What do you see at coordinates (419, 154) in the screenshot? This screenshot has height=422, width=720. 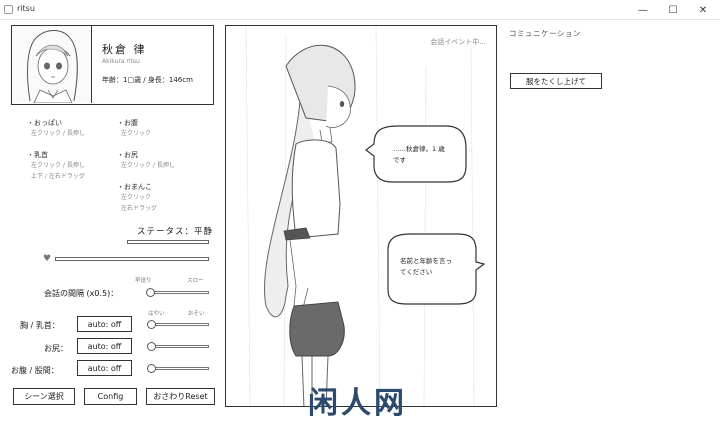 I see `speech-bubble-character: ……秋倉律。1 歳 です` at bounding box center [419, 154].